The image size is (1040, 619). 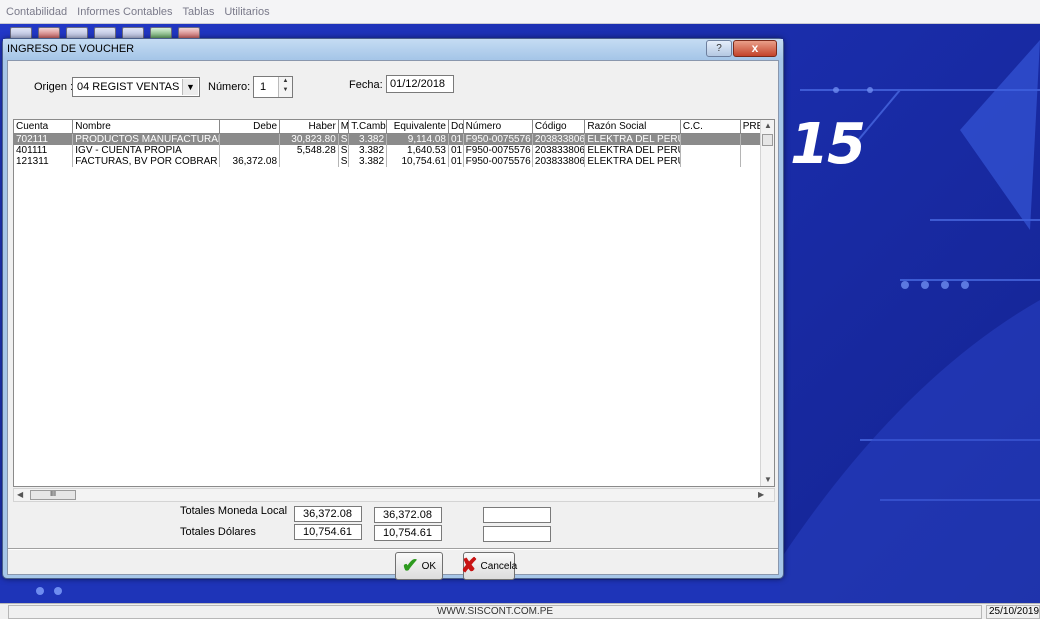 What do you see at coordinates (234, 511) in the screenshot?
I see `totales-moneda-local-label: Totales Moneda Local` at bounding box center [234, 511].